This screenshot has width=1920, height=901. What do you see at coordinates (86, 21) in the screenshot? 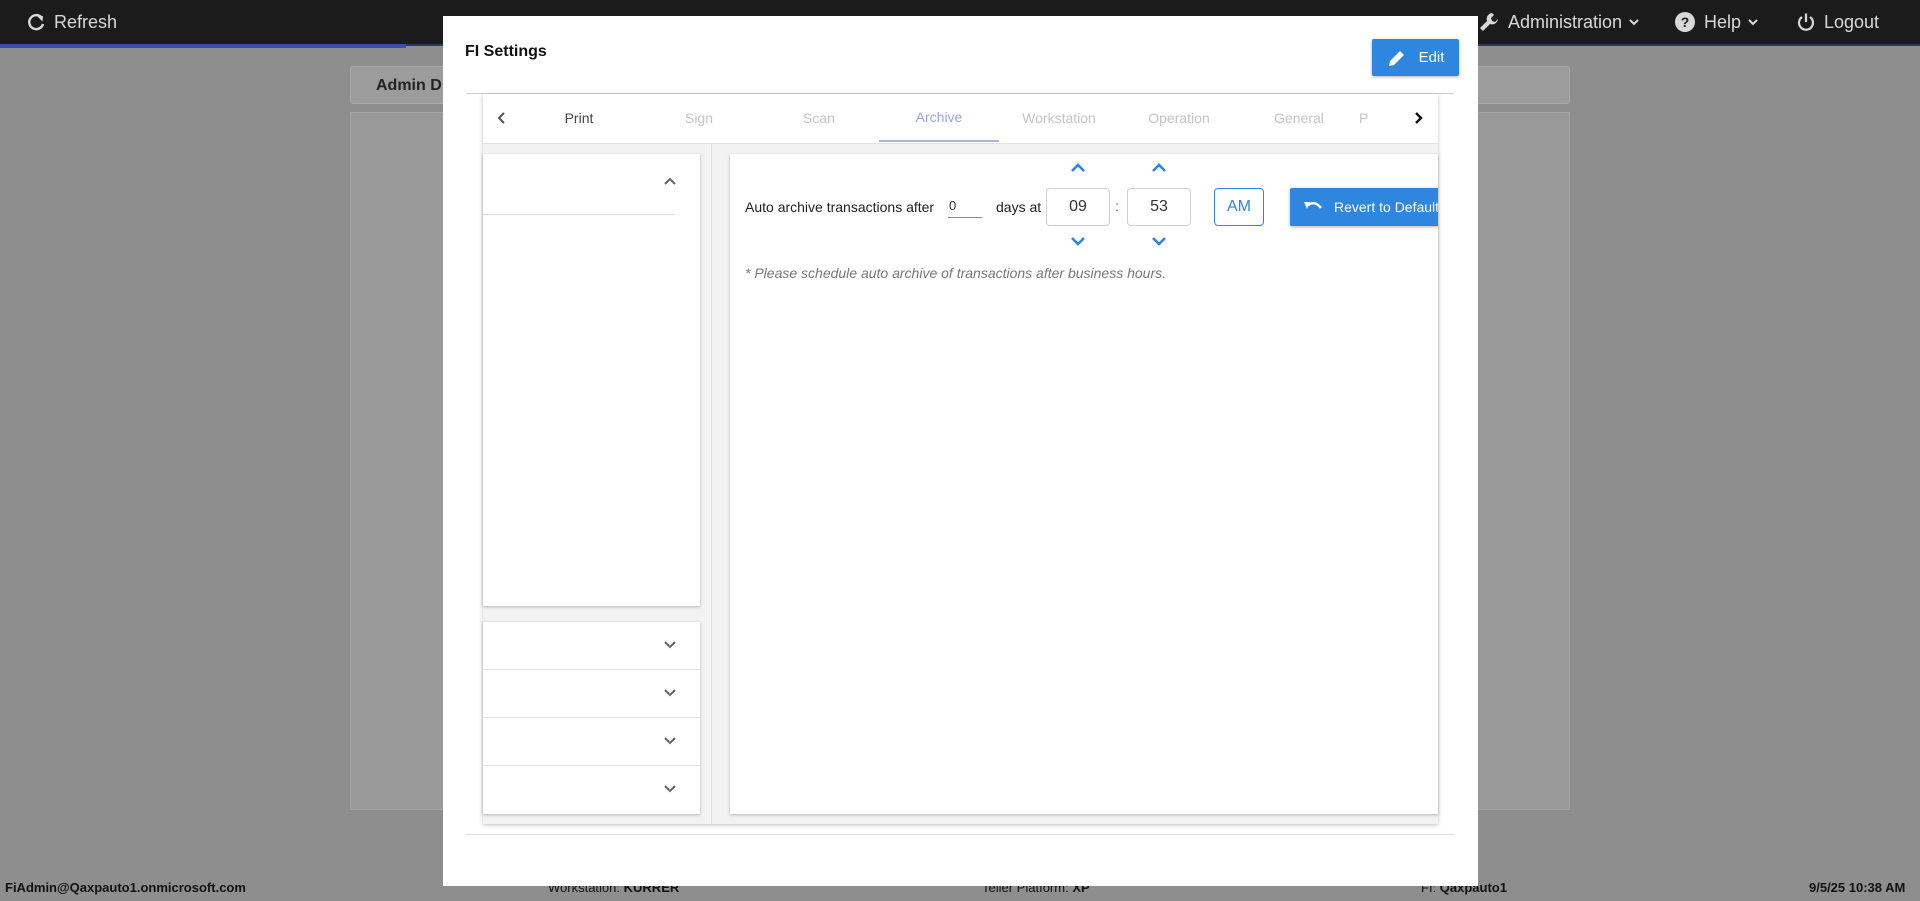
I see `refresh-label: Refresh` at bounding box center [86, 21].